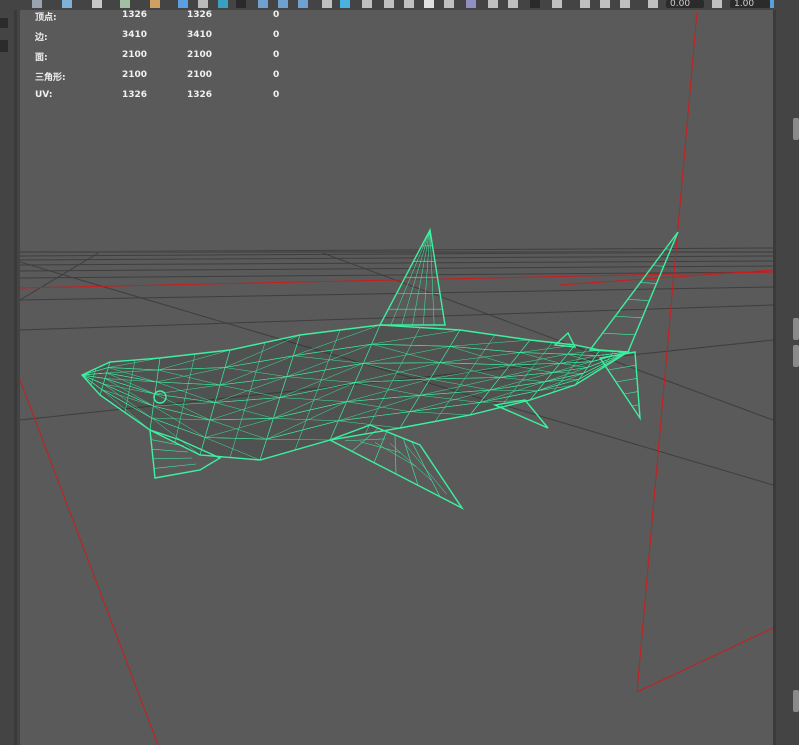  I want to click on wireframe-icon, so click(327, 4).